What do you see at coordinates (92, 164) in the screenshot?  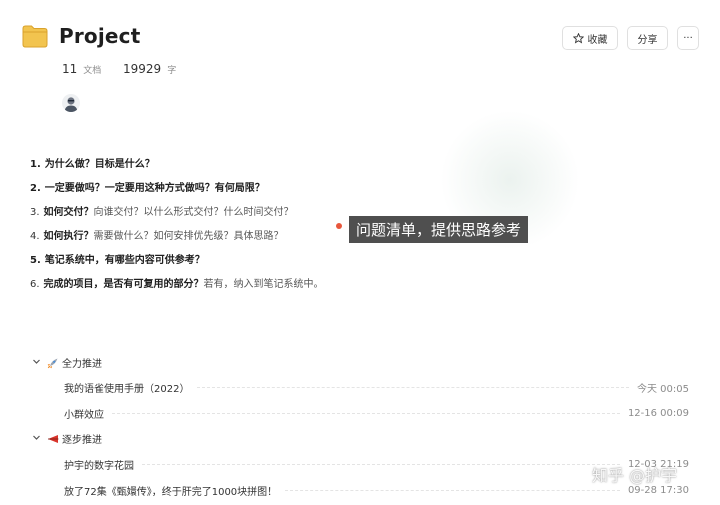 I see `question-item-1: 1. 为什么做？目标是什么？` at bounding box center [92, 164].